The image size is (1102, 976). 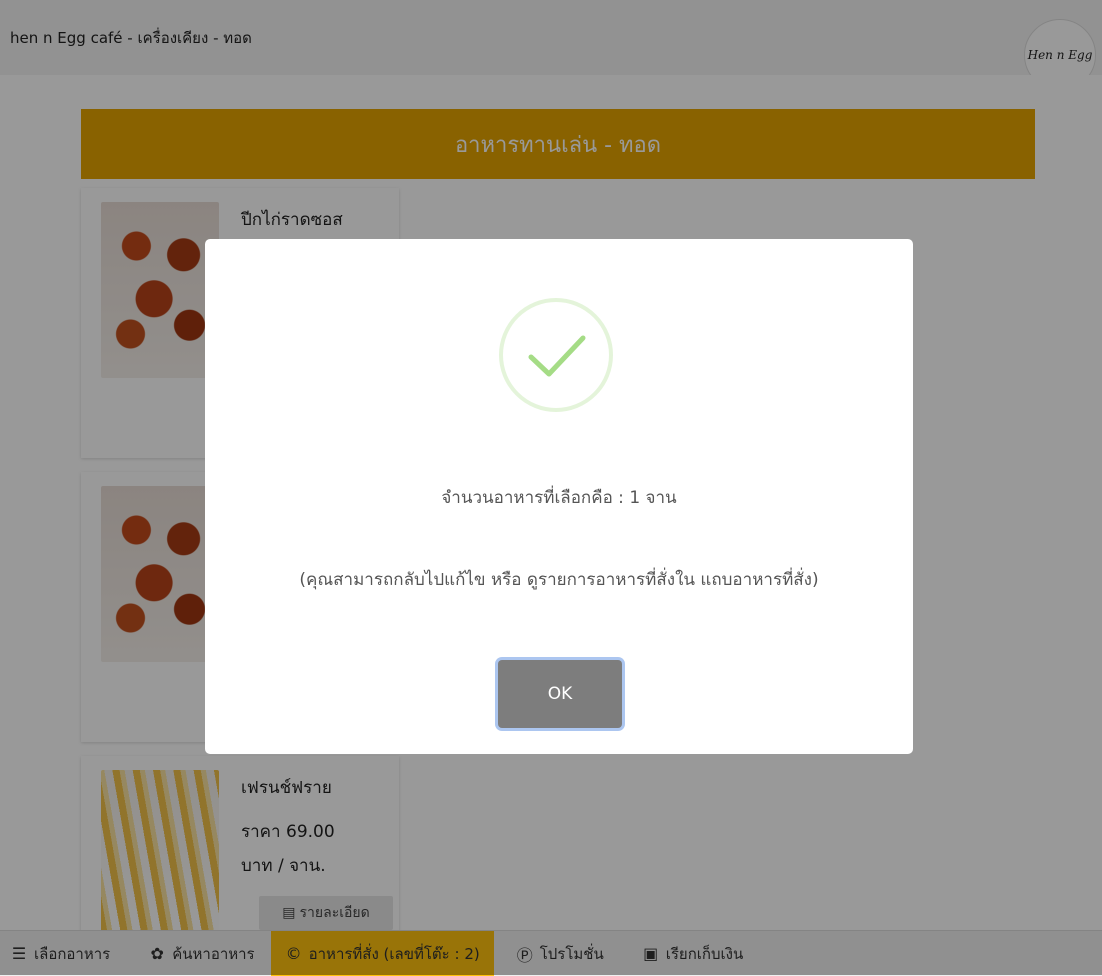 I want to click on dialog-message: จำนวนอาหารที่เลือกคือ : 1 จาน, so click(x=559, y=498).